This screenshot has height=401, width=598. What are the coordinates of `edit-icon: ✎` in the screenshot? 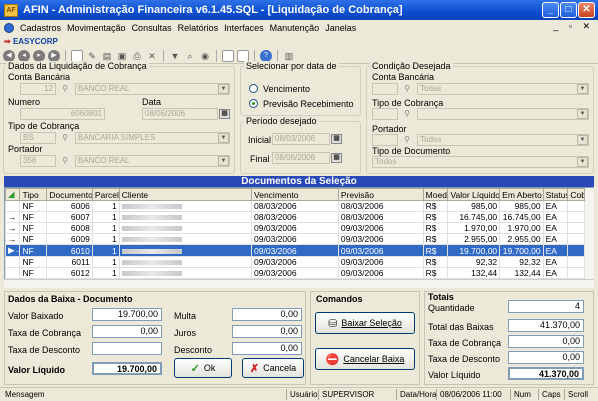 It's located at (92, 56).